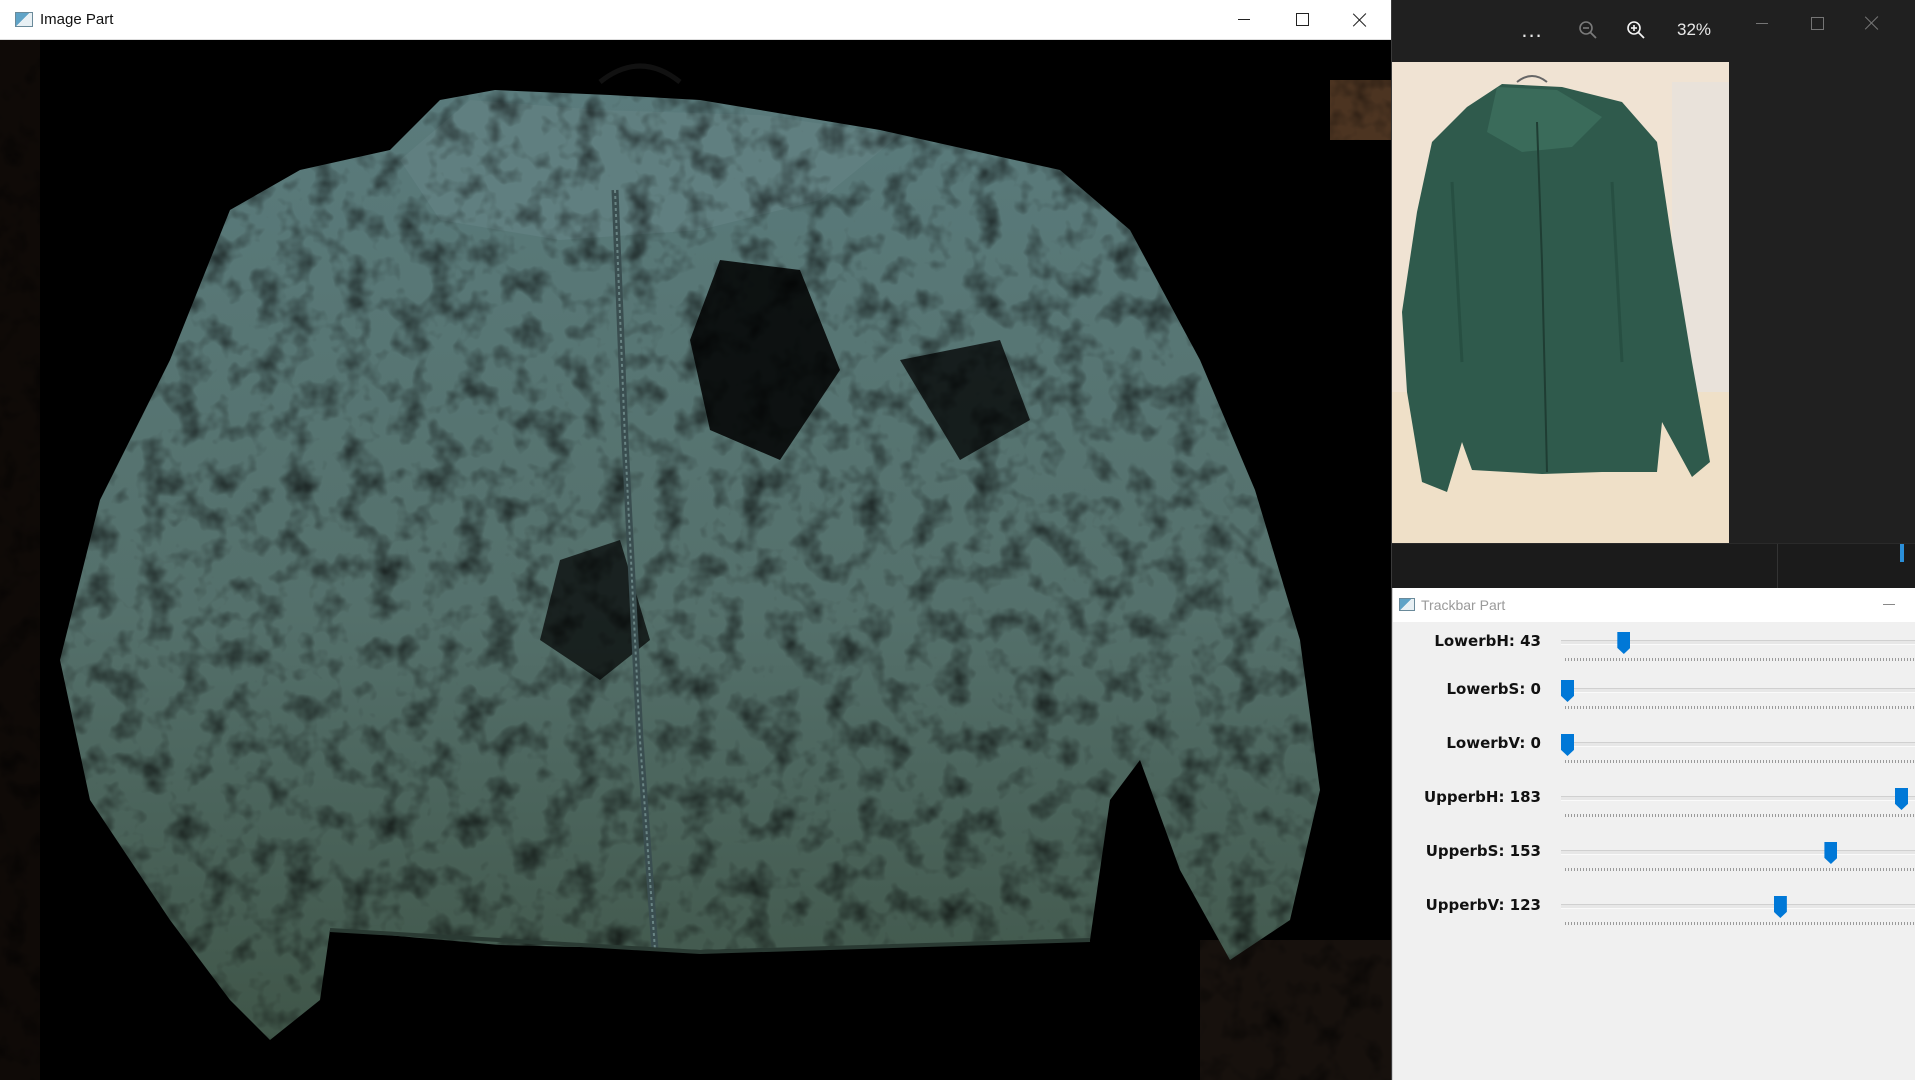  What do you see at coordinates (1654, 605) in the screenshot?
I see `trackbar-part-titlebar: Trackbar Part` at bounding box center [1654, 605].